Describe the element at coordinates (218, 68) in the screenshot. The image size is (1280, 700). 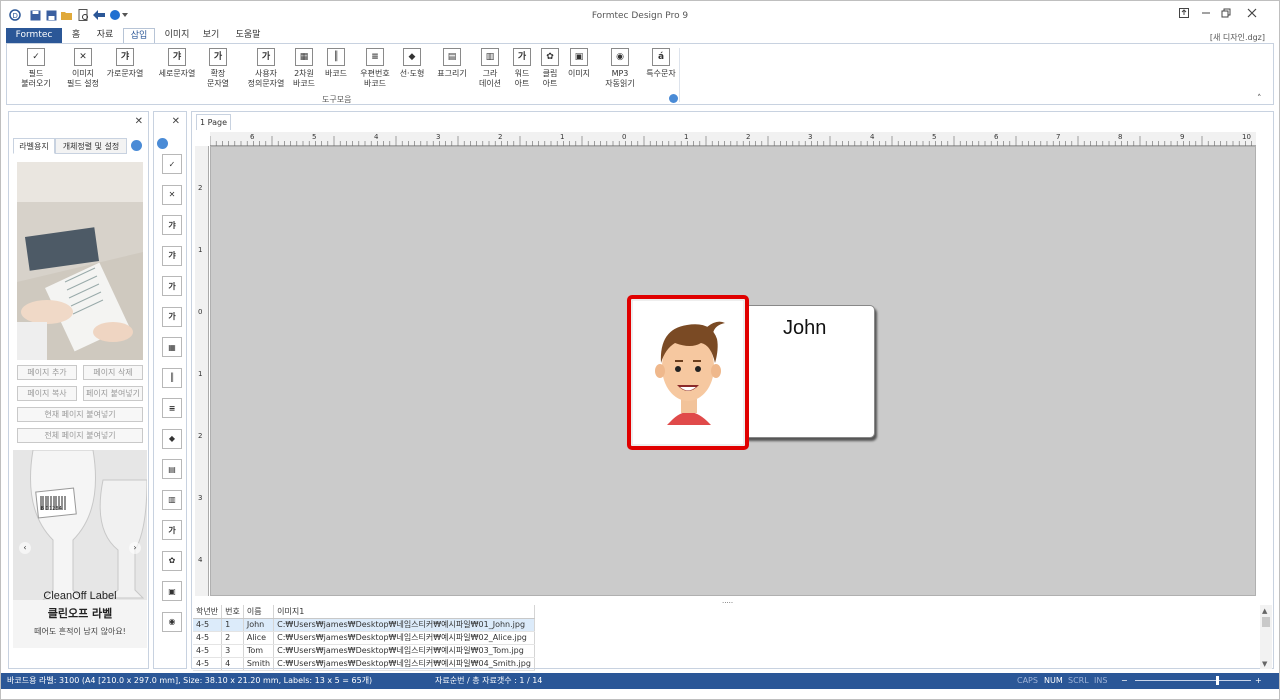
I see `extended-text-button: 가 확장 문자열` at that location.